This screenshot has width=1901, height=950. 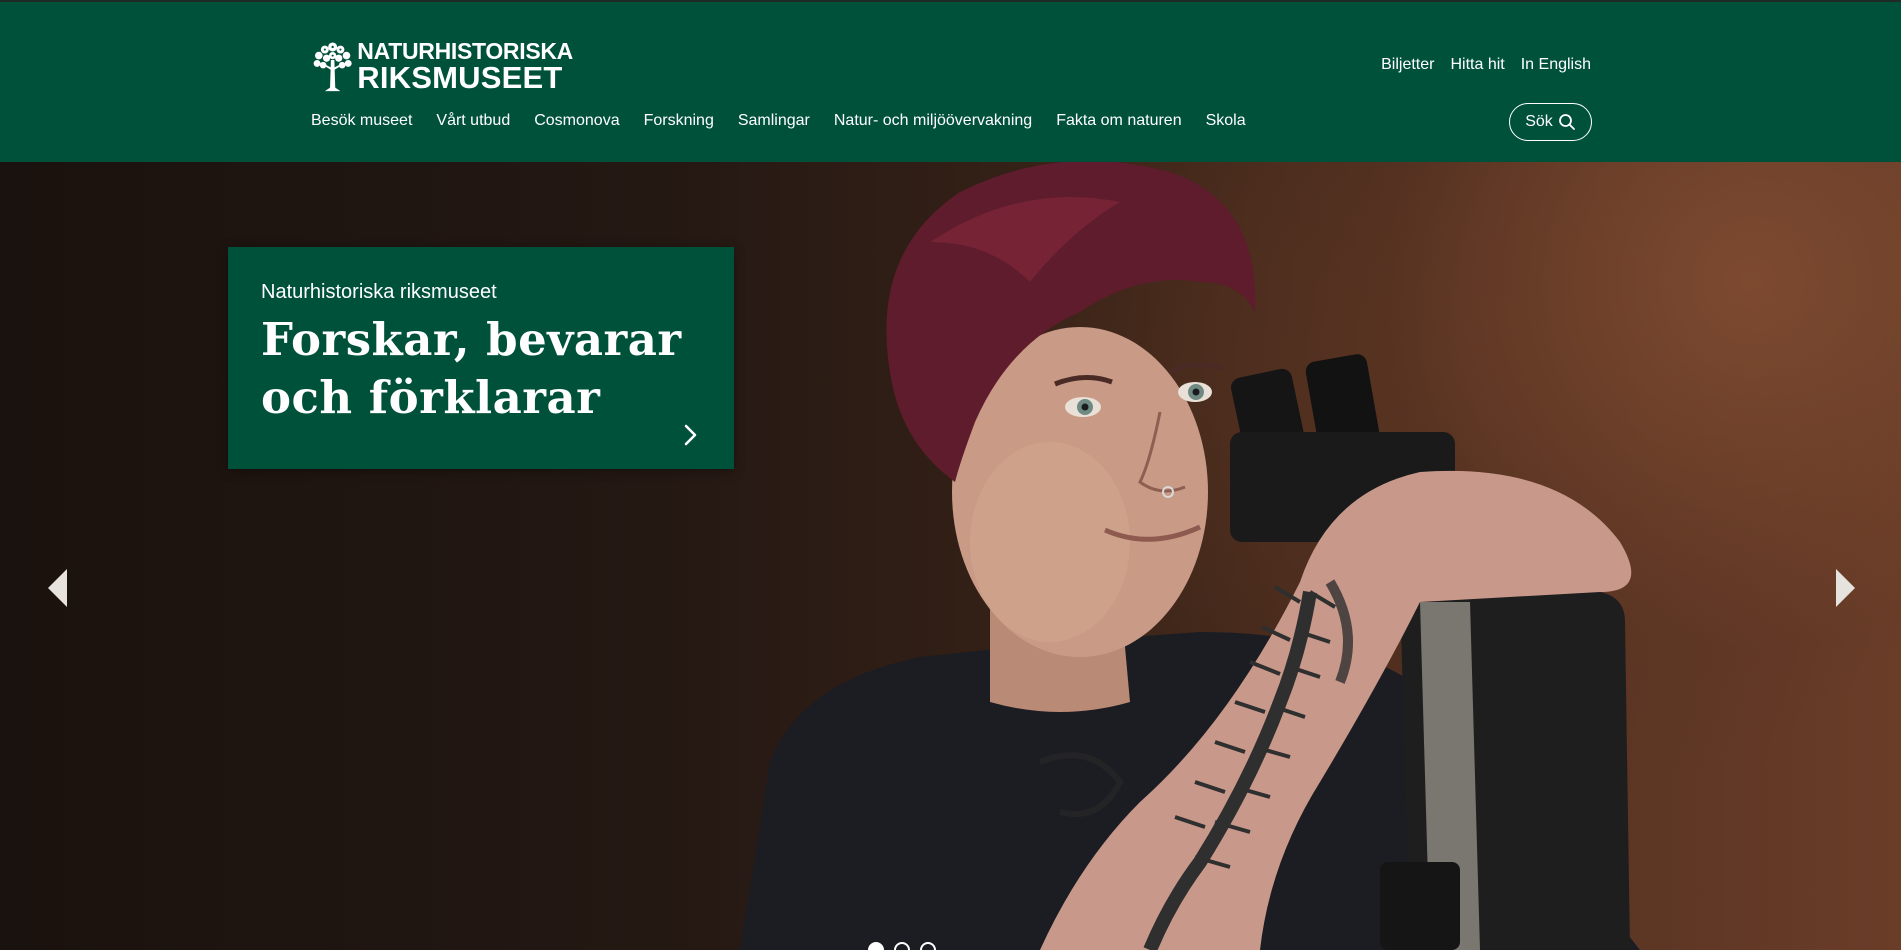 What do you see at coordinates (1118, 121) in the screenshot?
I see `nav-item-nature-facts: Fakta om naturen` at bounding box center [1118, 121].